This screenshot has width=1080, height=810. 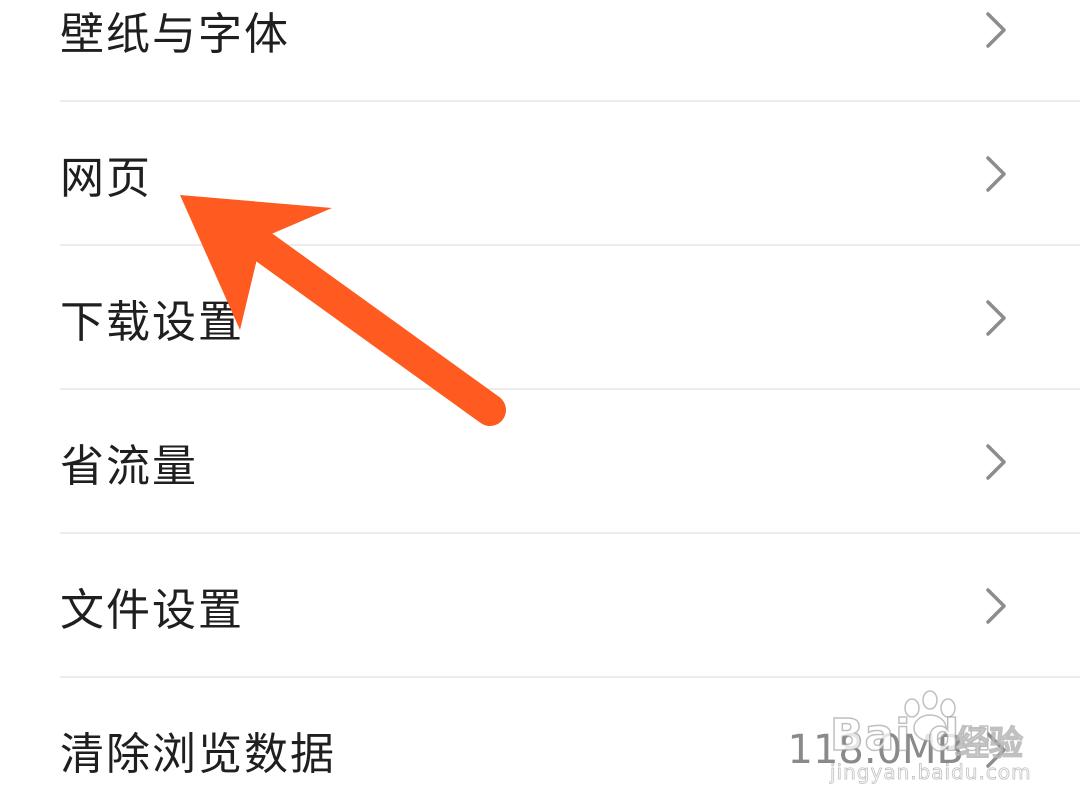 What do you see at coordinates (152, 610) in the screenshot?
I see `settings-item-label: 文件设置` at bounding box center [152, 610].